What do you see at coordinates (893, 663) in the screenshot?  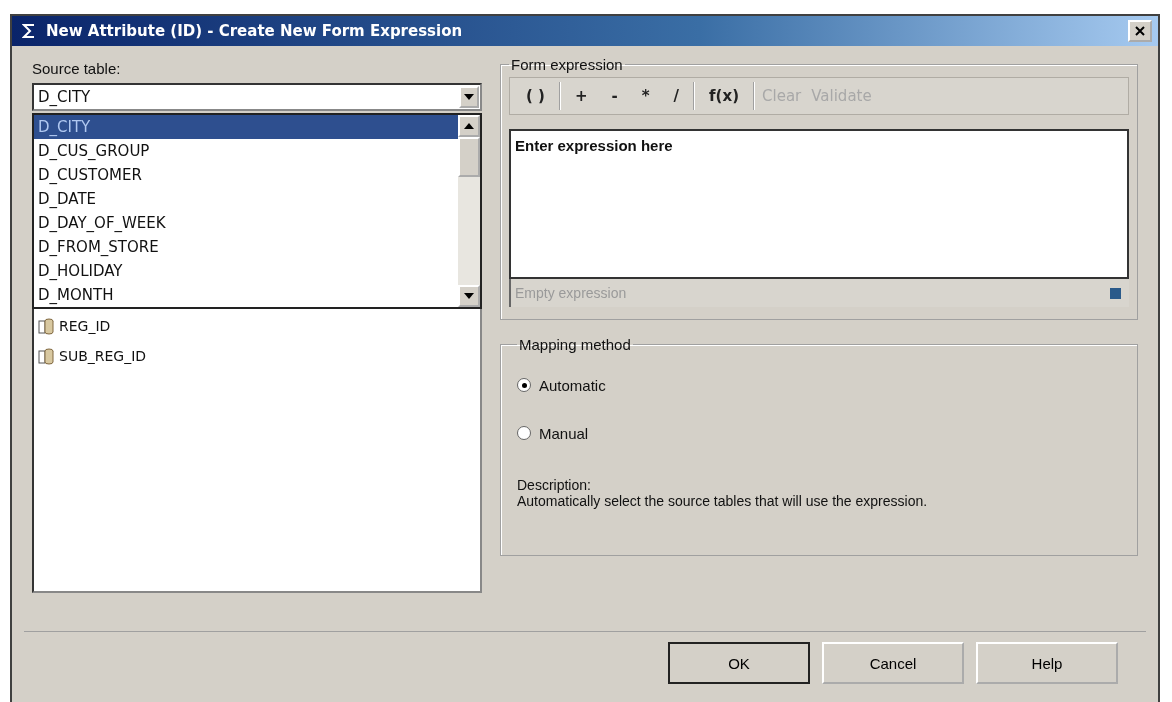 I see `dialog-button: Cancel` at bounding box center [893, 663].